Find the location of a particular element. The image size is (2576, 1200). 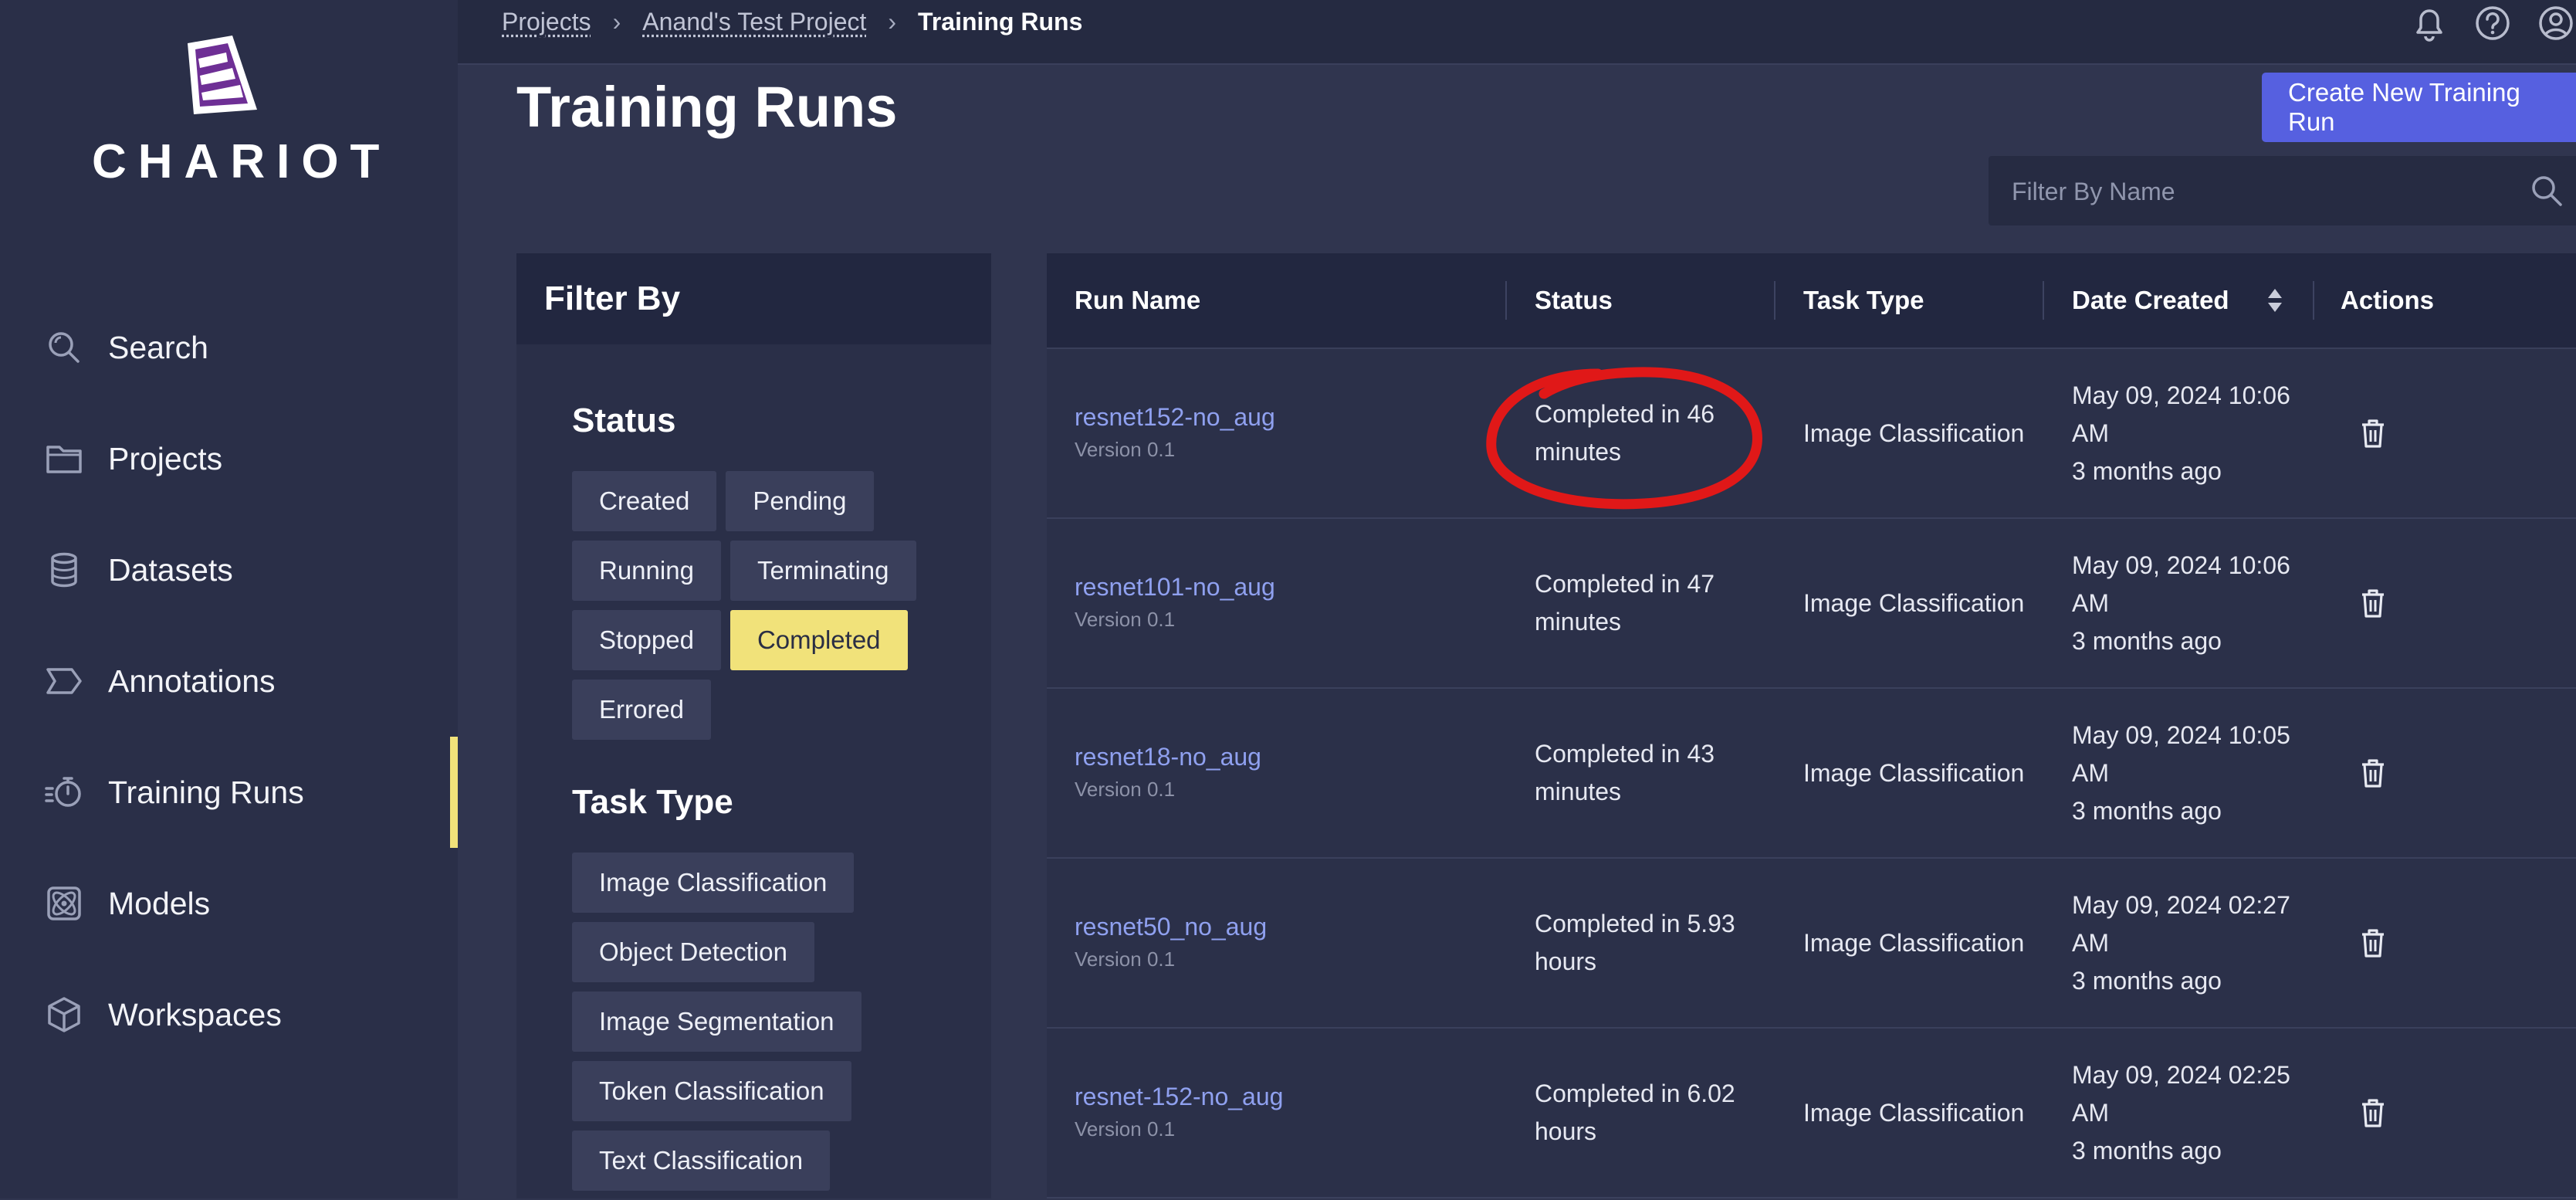

run-name-link: resnet152-no_aug is located at coordinates (1175, 417).